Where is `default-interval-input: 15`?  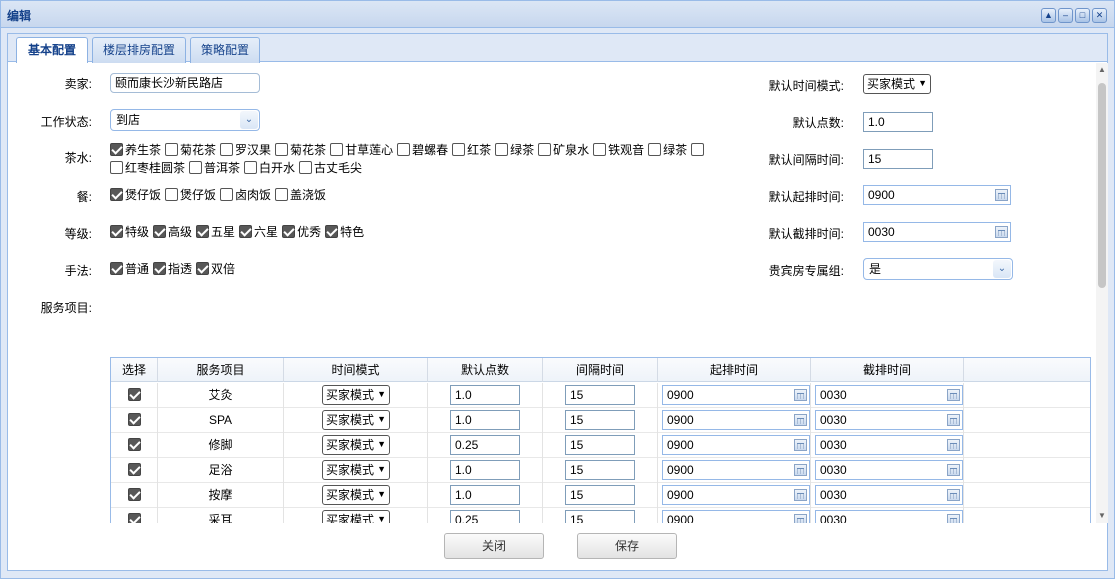 default-interval-input: 15 is located at coordinates (898, 159).